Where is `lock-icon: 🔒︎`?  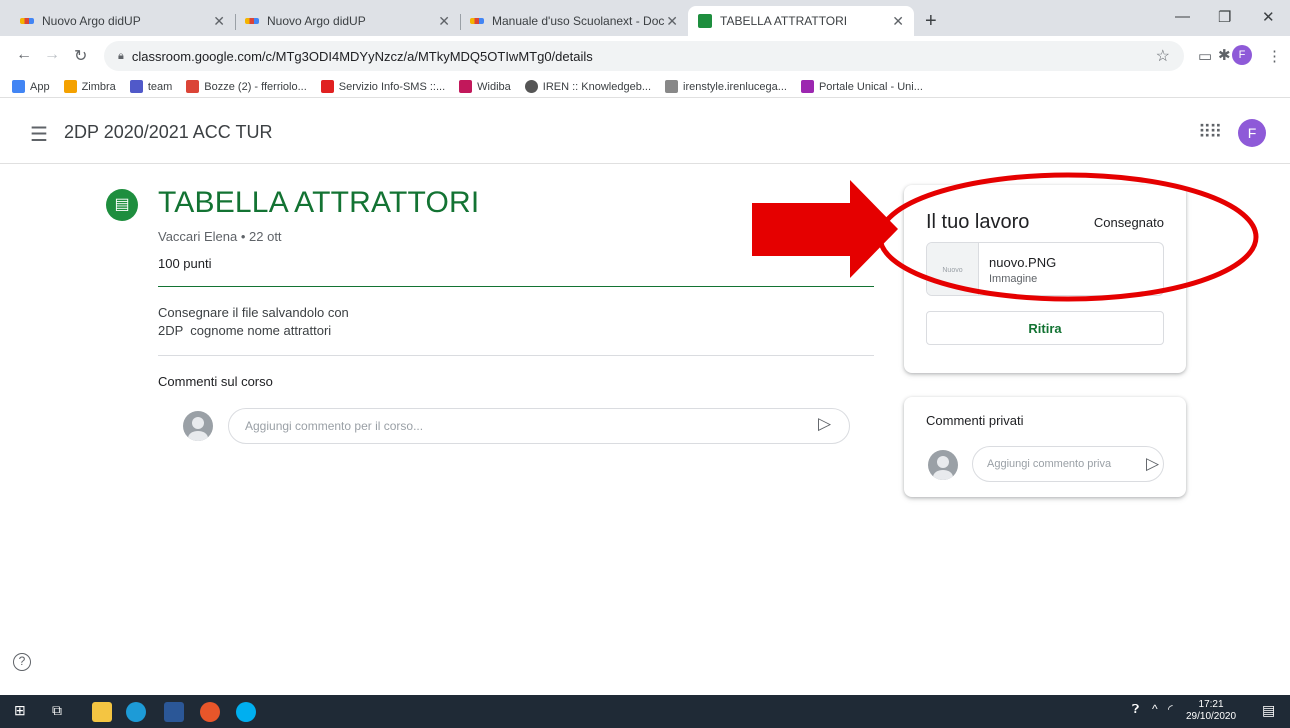
lock-icon: 🔒︎ is located at coordinates (121, 55).